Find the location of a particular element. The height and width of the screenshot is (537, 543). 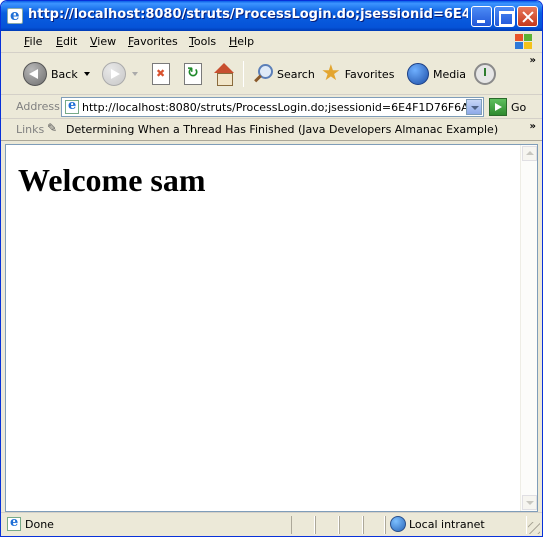

standard-toolbar: Back Search ★ Favorites Media is located at coordinates (271, 74).